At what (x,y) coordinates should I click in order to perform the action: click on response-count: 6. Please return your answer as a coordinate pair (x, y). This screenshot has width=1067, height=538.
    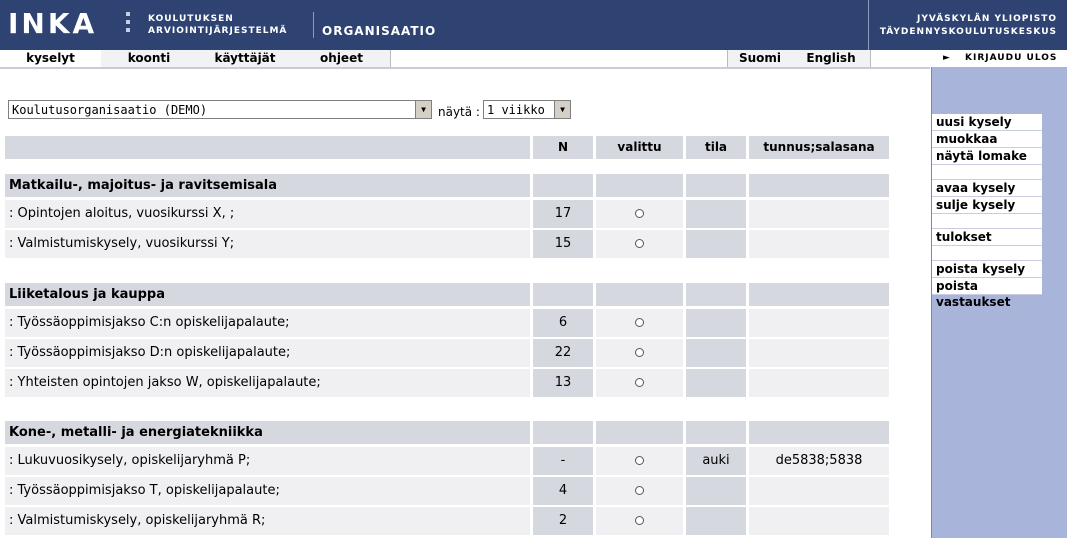
    Looking at the image, I should click on (563, 323).